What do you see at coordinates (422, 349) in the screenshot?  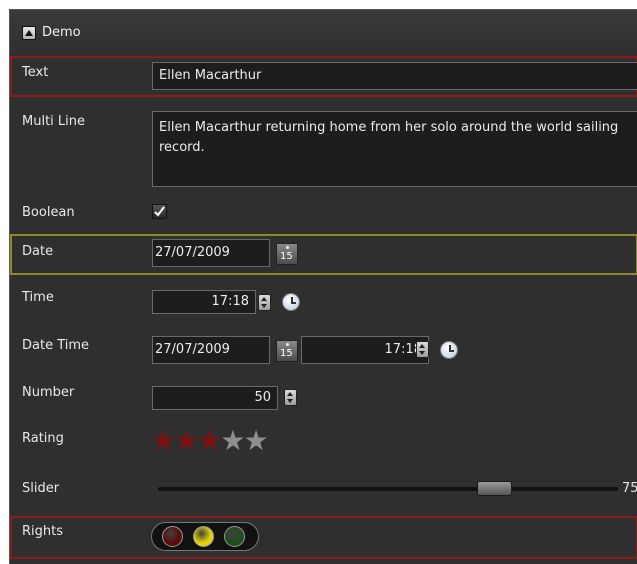 I see `datetime-time-spinner` at bounding box center [422, 349].